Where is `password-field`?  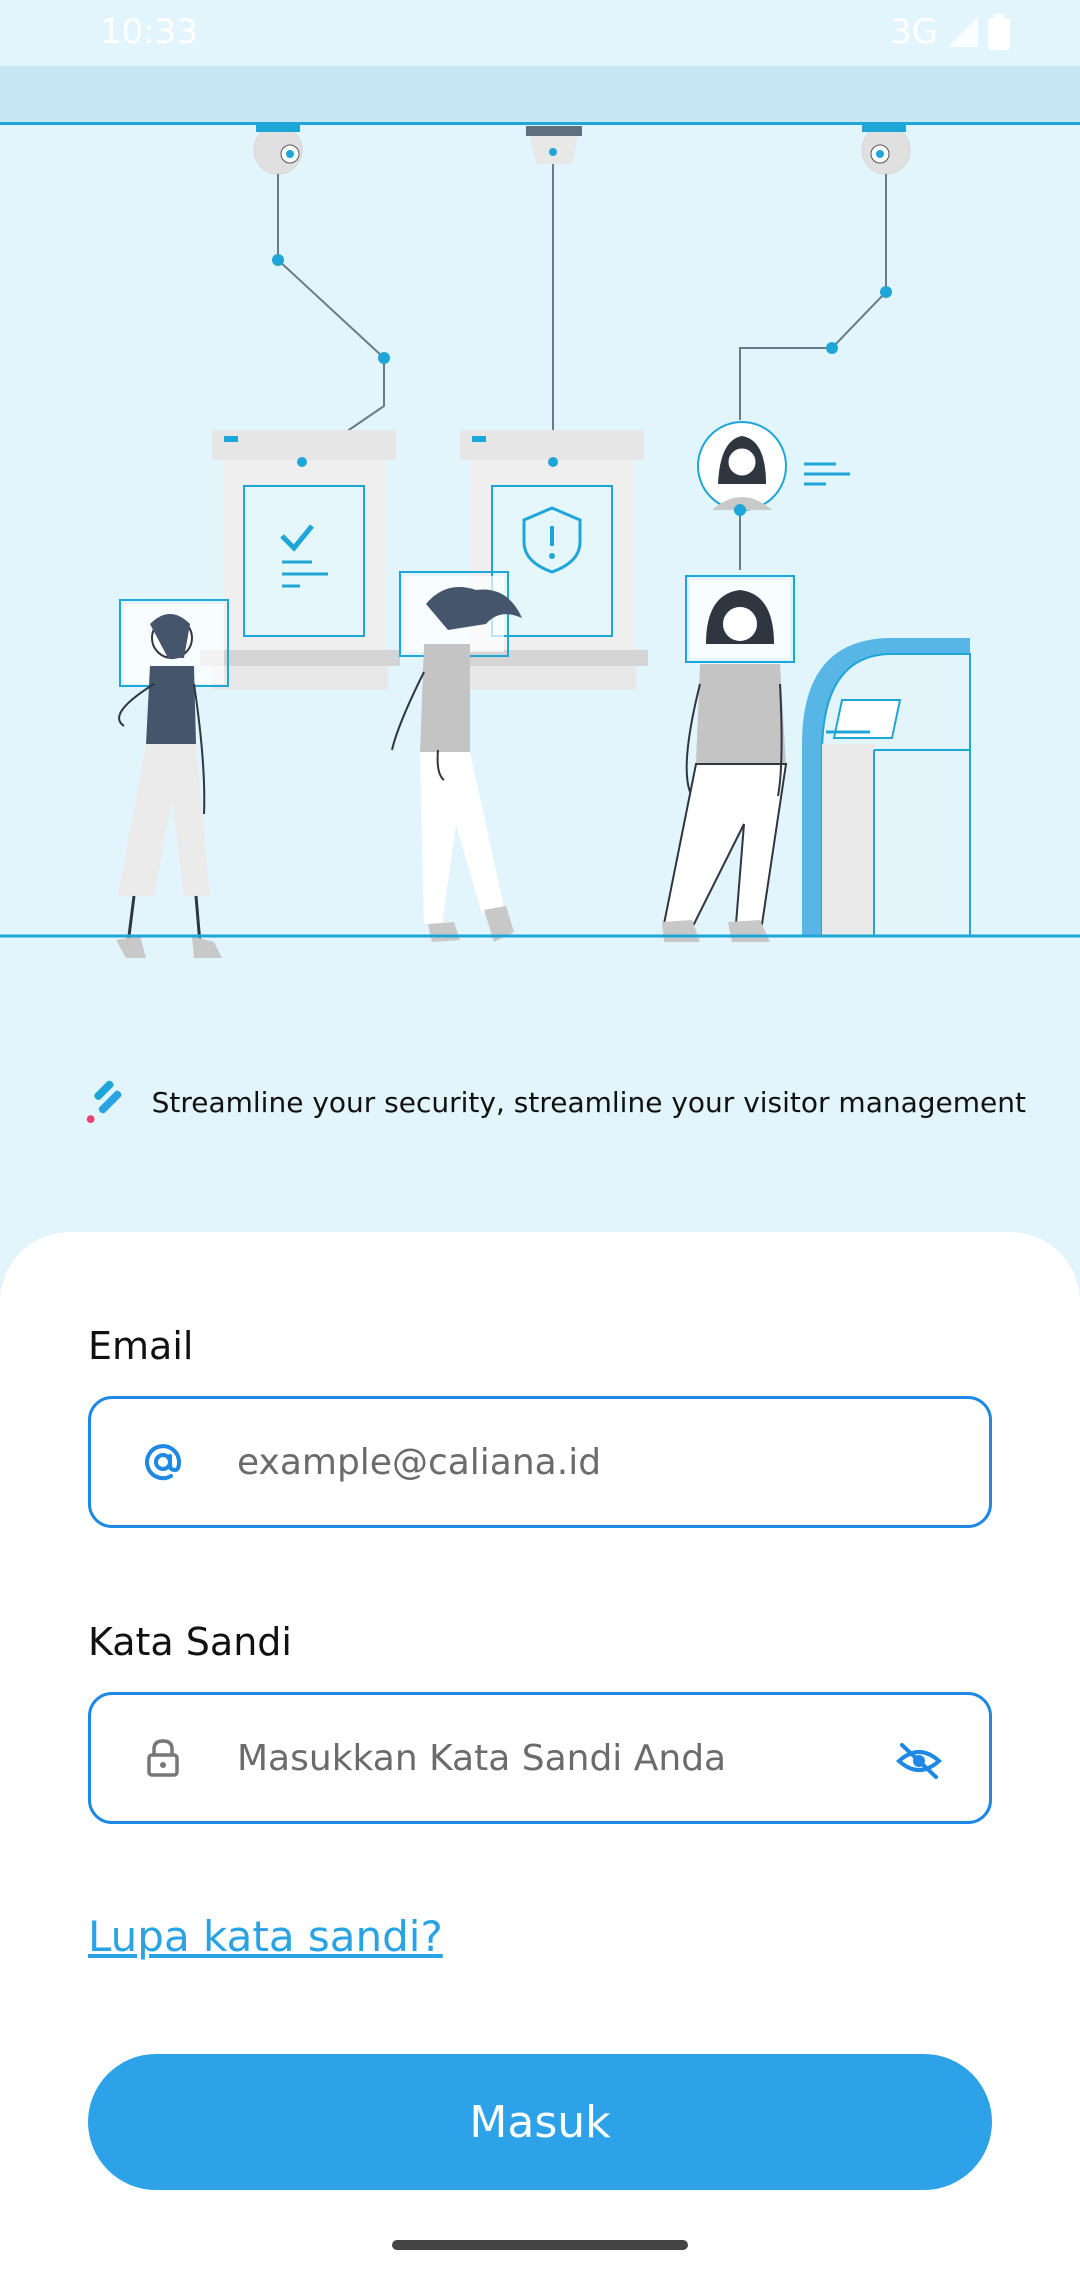 password-field is located at coordinates (540, 1758).